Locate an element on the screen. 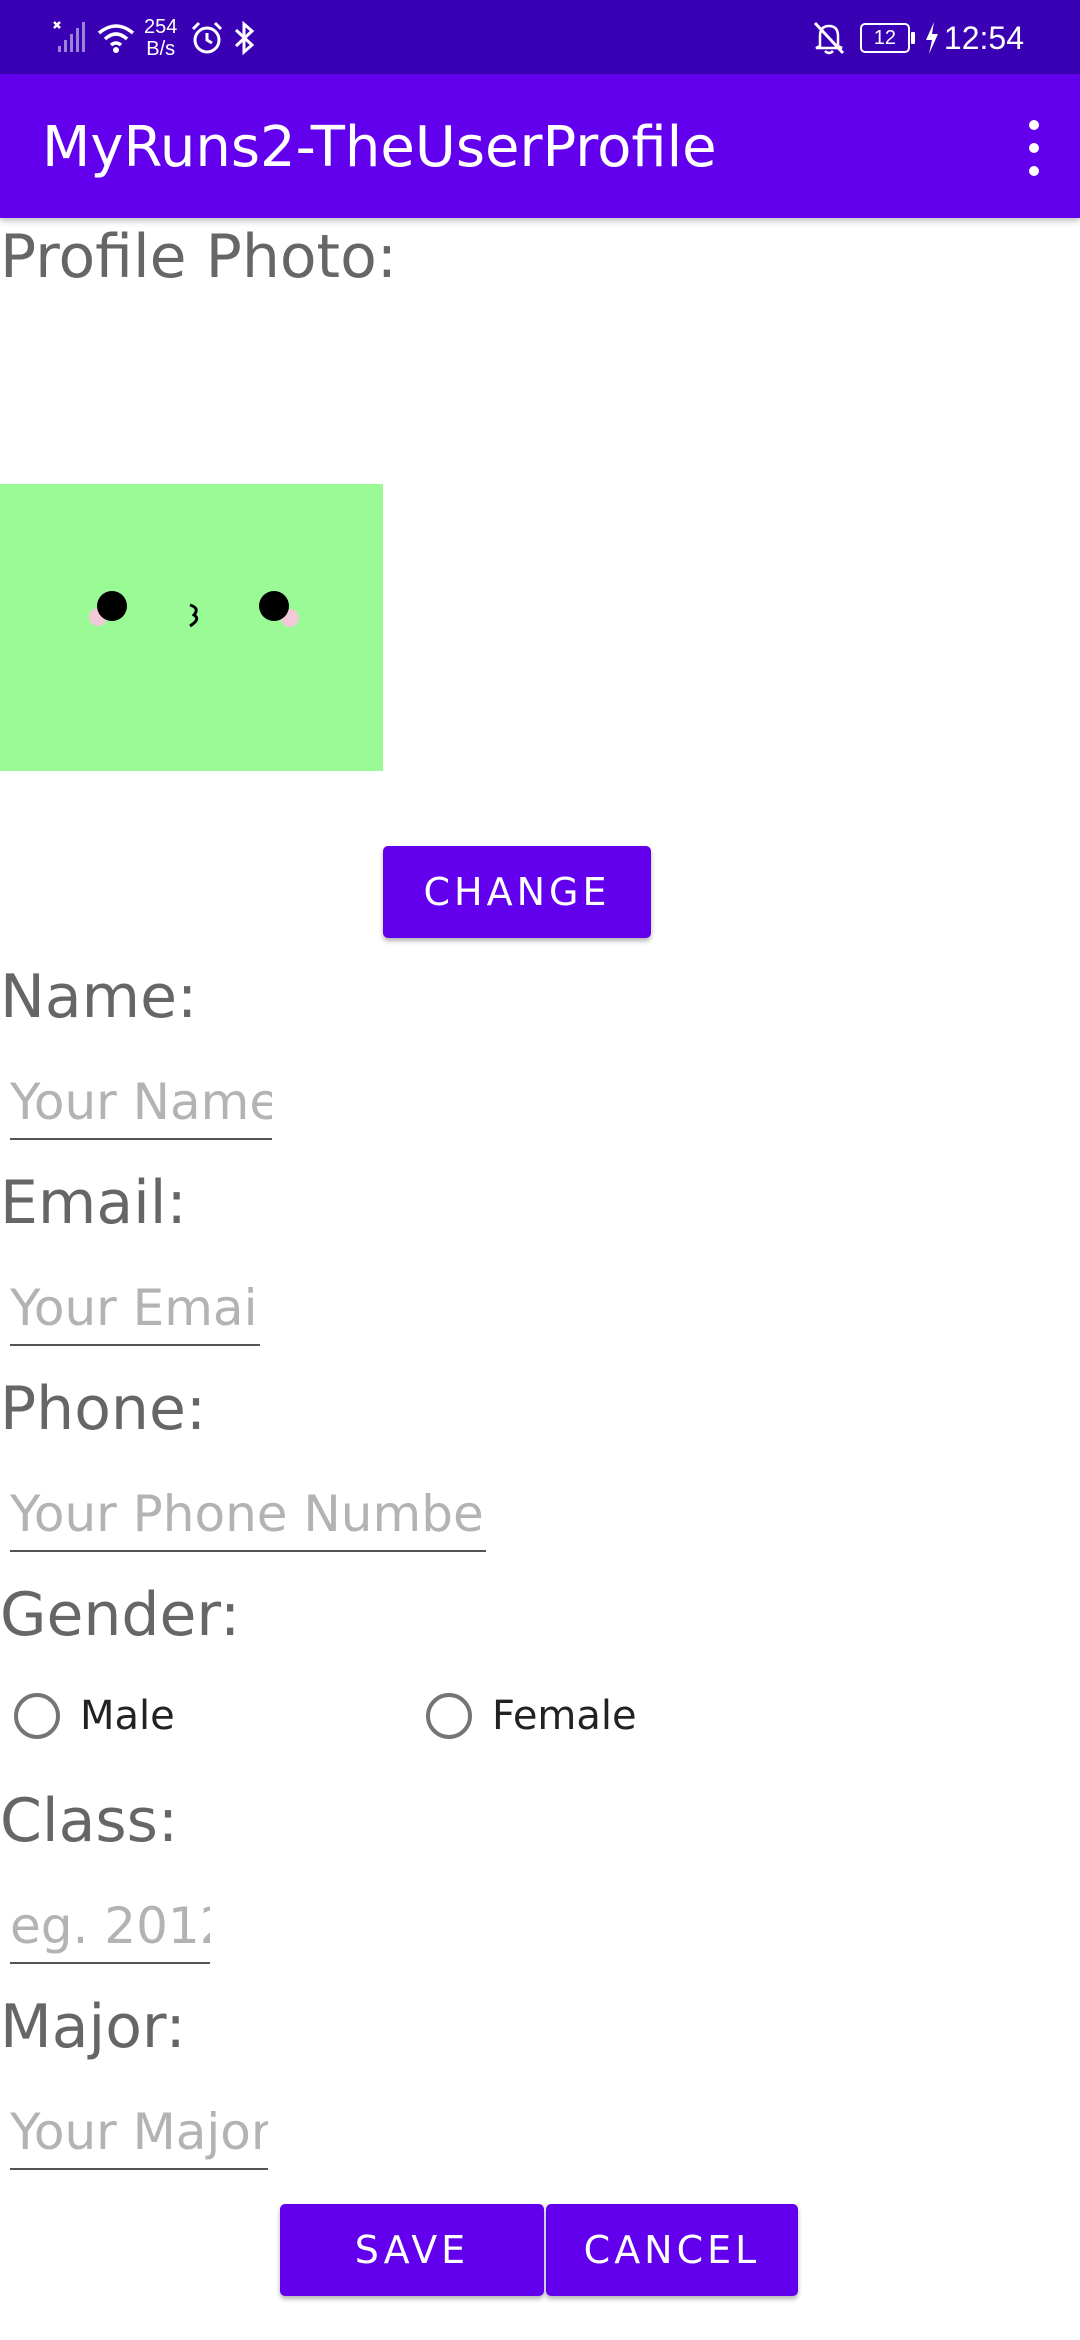 The height and width of the screenshot is (2340, 1080). class-field is located at coordinates (110, 1929).